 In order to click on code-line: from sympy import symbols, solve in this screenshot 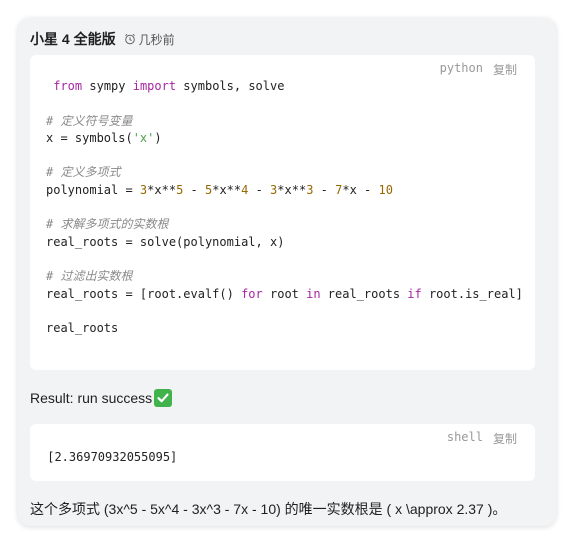, I will do `click(284, 86)`.